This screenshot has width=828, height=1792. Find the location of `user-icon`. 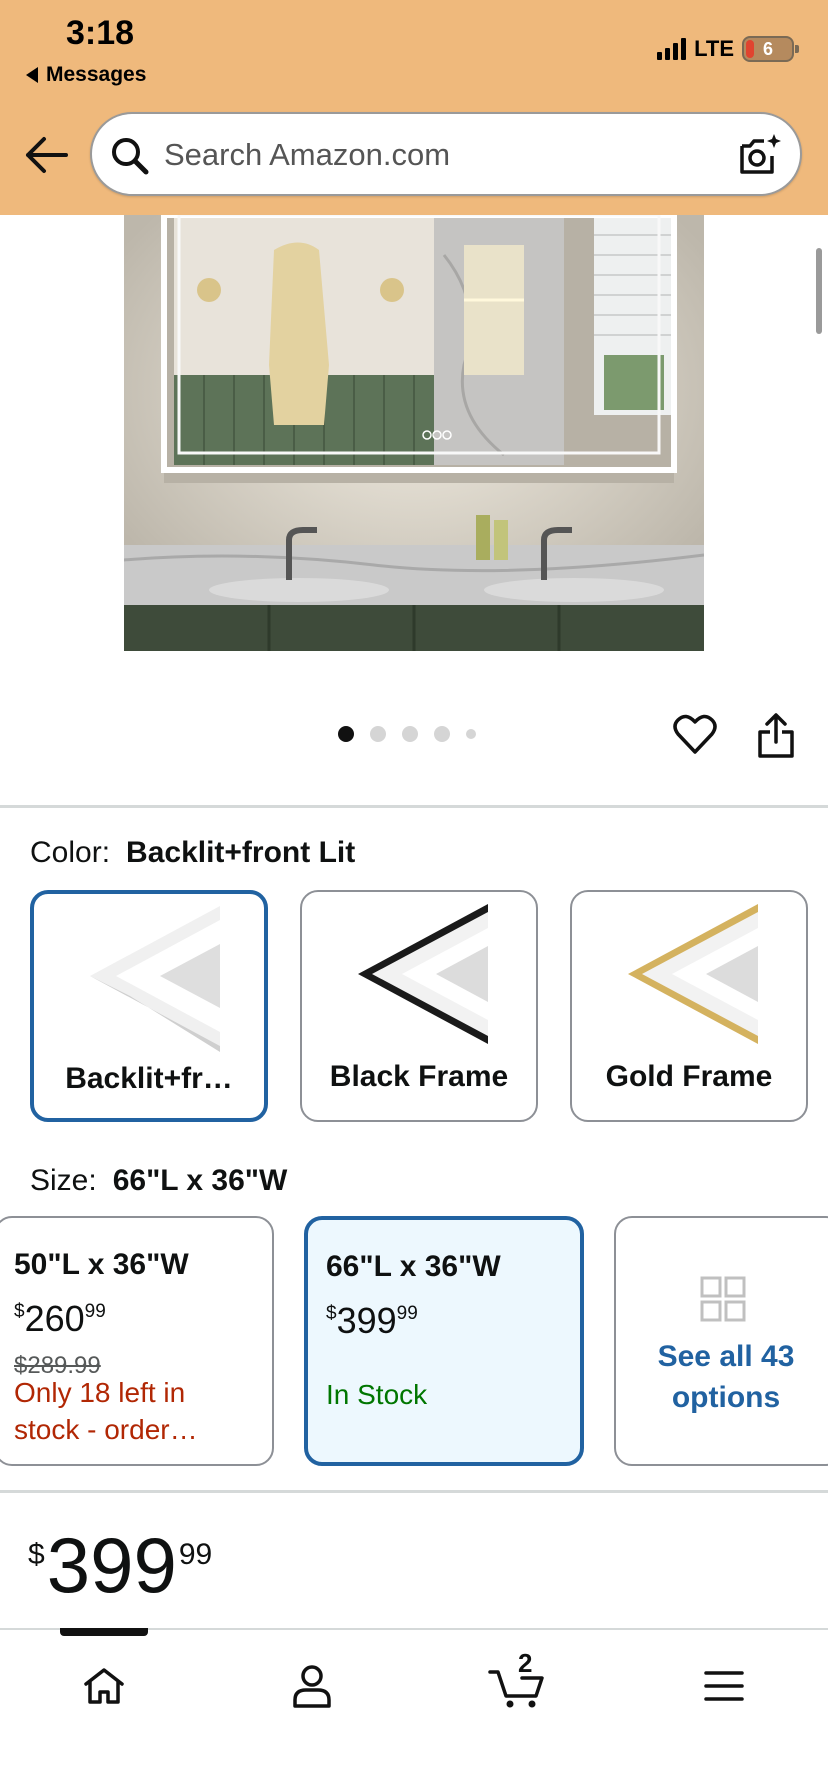

user-icon is located at coordinates (312, 1686).